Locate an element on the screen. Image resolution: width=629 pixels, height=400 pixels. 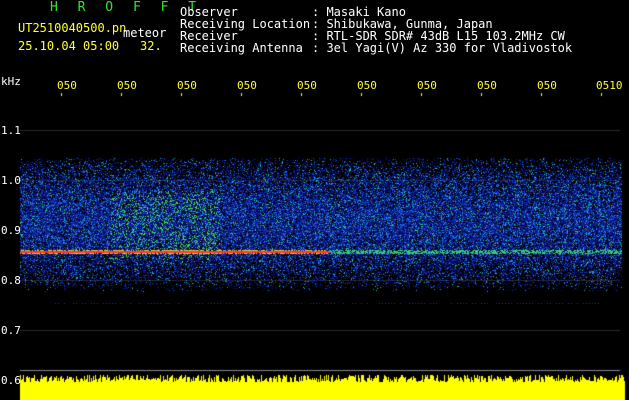
freq-tick-label: 1.1 is located at coordinates (11, 130).